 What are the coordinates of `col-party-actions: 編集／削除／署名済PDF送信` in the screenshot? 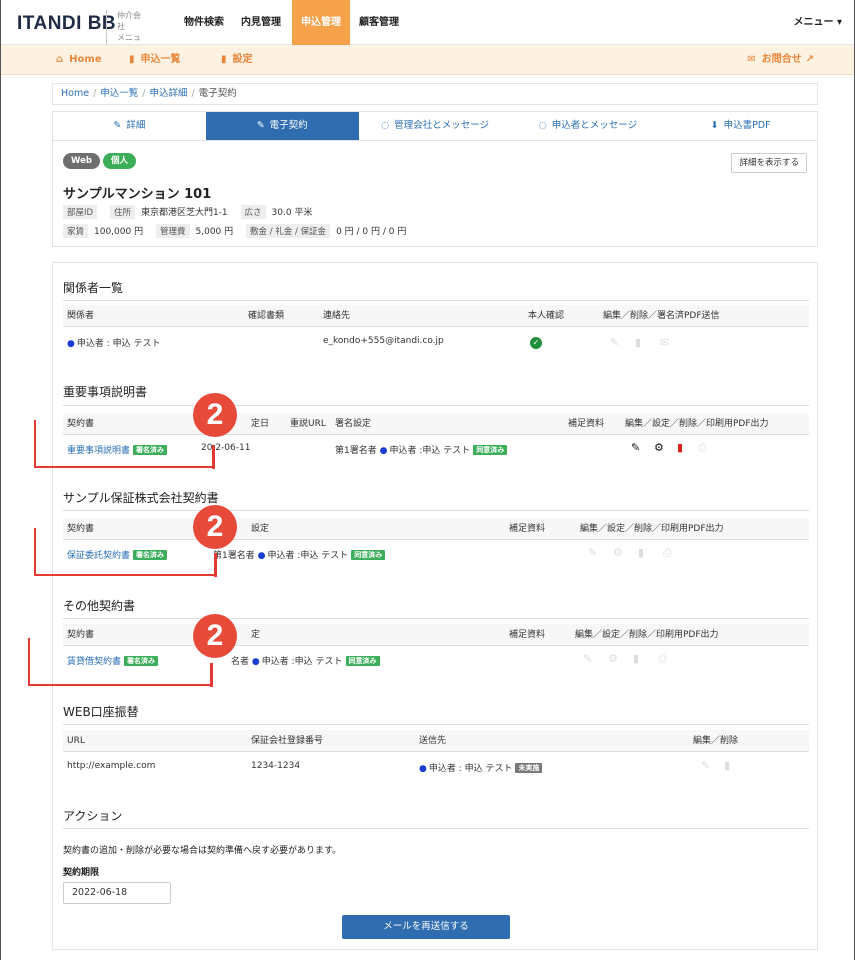 It's located at (661, 316).